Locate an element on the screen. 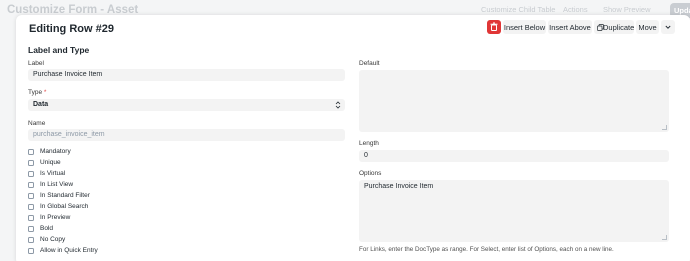  duplicate-label: Duplicate is located at coordinates (619, 27).